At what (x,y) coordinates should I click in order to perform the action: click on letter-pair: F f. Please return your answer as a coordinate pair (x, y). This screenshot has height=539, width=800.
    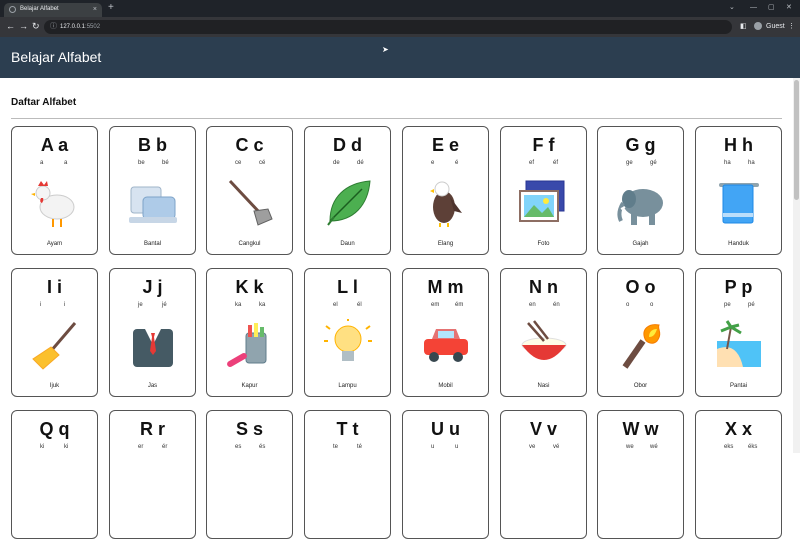
    Looking at the image, I should click on (543, 145).